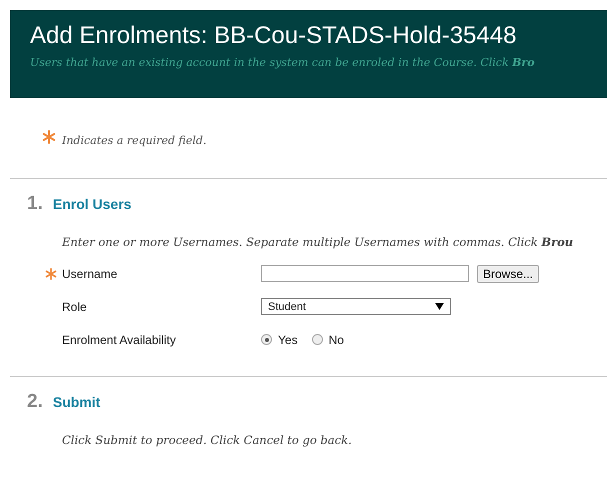 This screenshot has width=607, height=480. What do you see at coordinates (35, 402) in the screenshot?
I see `step-number: 2.` at bounding box center [35, 402].